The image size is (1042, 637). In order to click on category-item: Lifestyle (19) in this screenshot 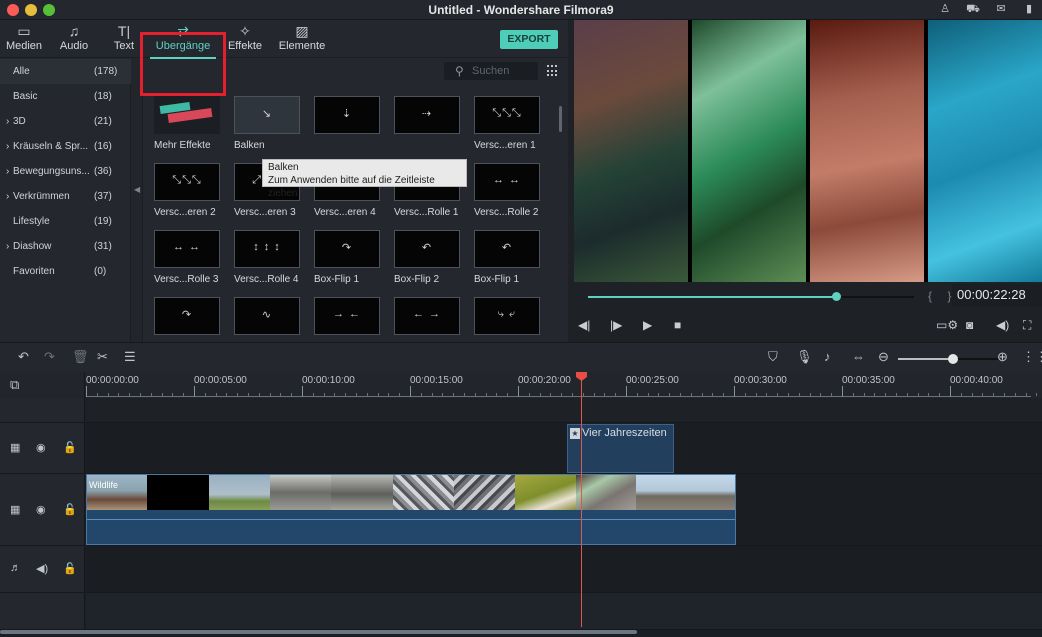, I will do `click(65, 221)`.